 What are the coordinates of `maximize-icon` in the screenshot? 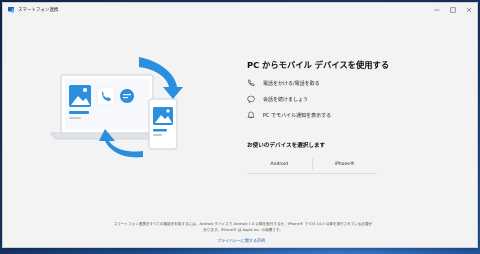 It's located at (453, 10).